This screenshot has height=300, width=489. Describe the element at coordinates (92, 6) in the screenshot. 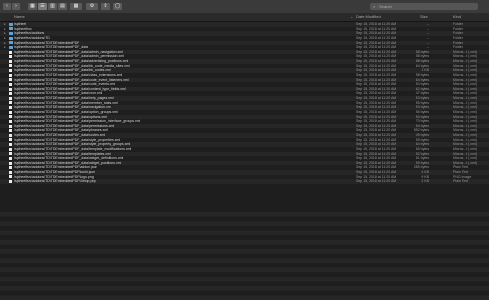

I see `action-button: ⚙` at that location.